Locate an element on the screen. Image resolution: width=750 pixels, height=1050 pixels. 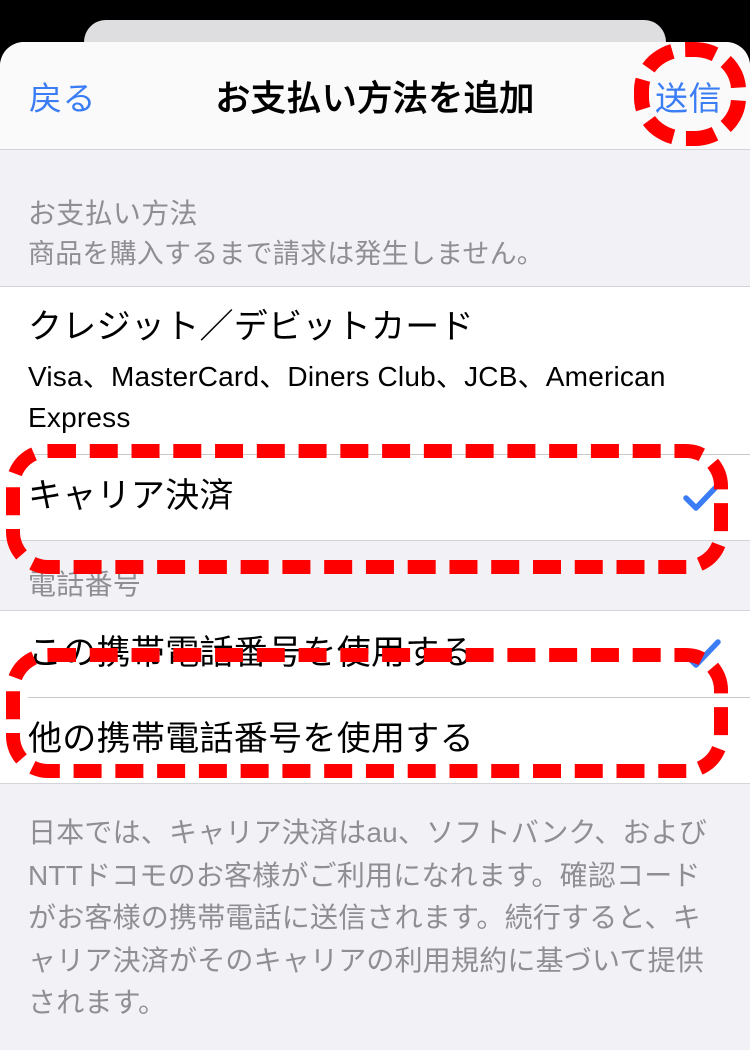
use-other-number-label: 他の携帯電話番号を使用する is located at coordinates (251, 739).